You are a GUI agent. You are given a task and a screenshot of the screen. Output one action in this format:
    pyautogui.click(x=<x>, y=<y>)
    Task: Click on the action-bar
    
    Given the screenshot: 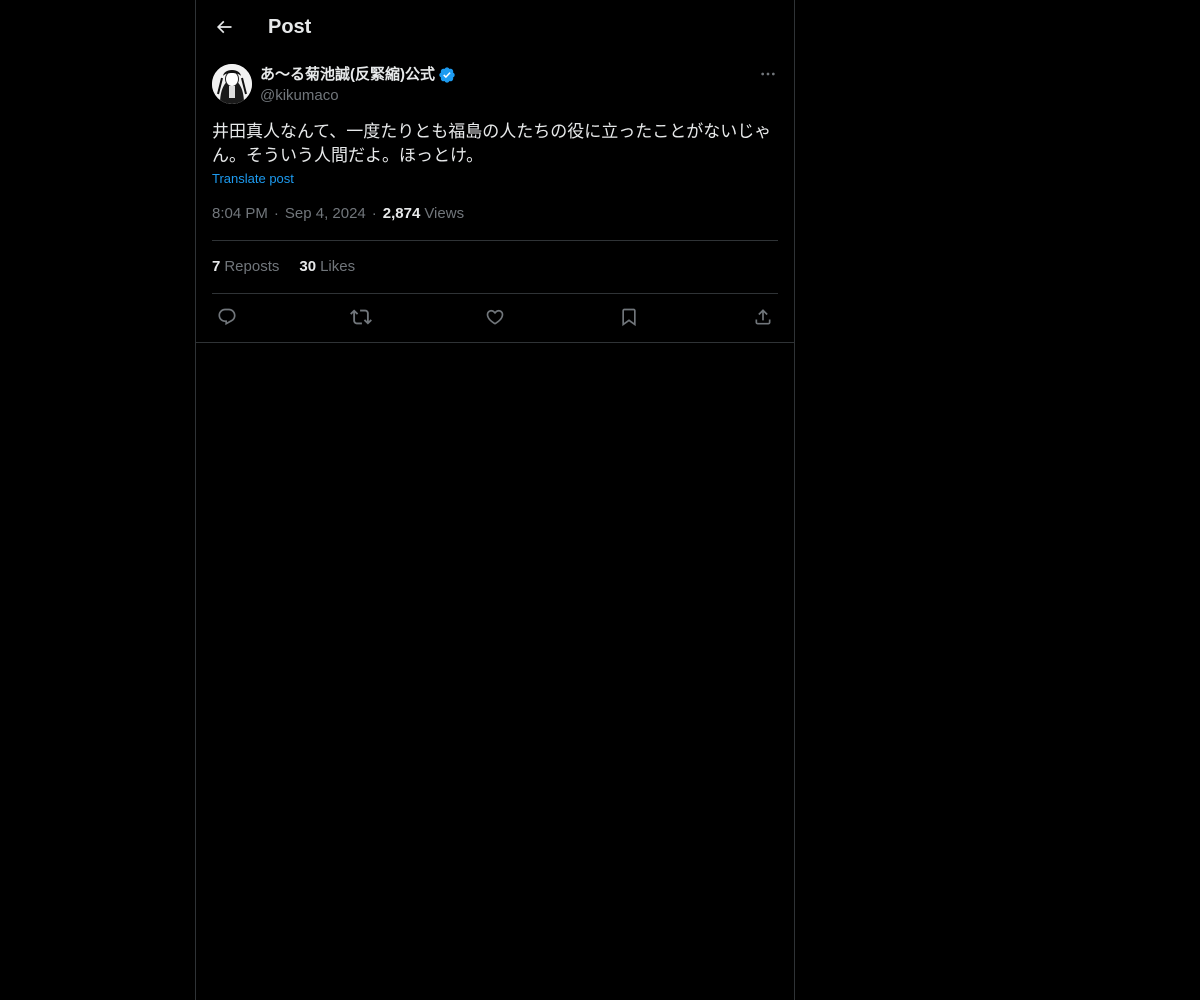 What is the action you would take?
    pyautogui.click(x=495, y=317)
    